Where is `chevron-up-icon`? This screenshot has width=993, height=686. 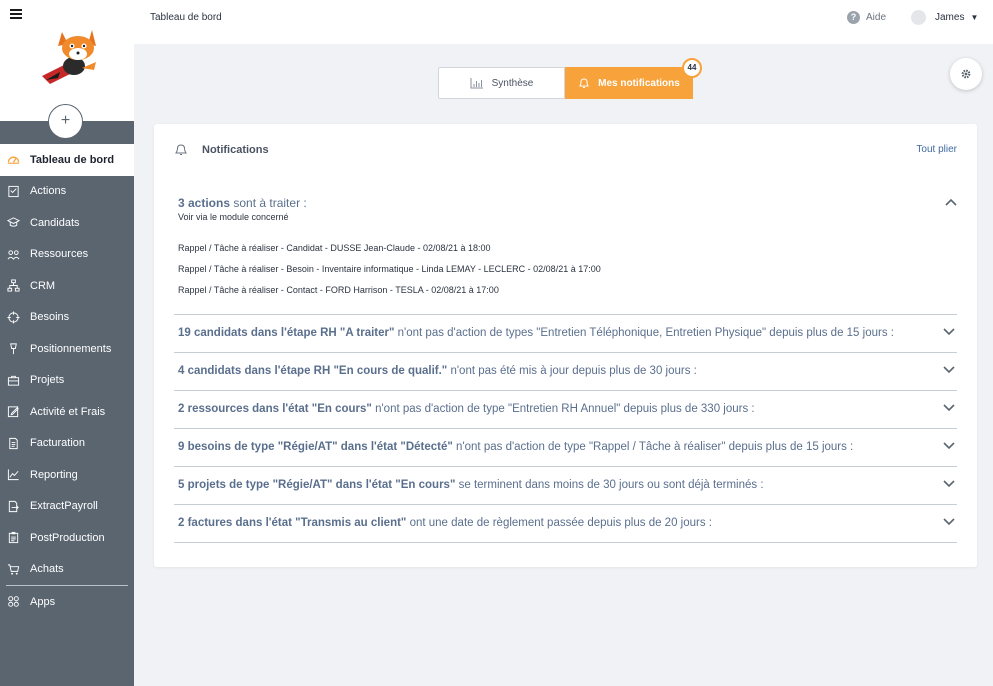
chevron-up-icon is located at coordinates (951, 202).